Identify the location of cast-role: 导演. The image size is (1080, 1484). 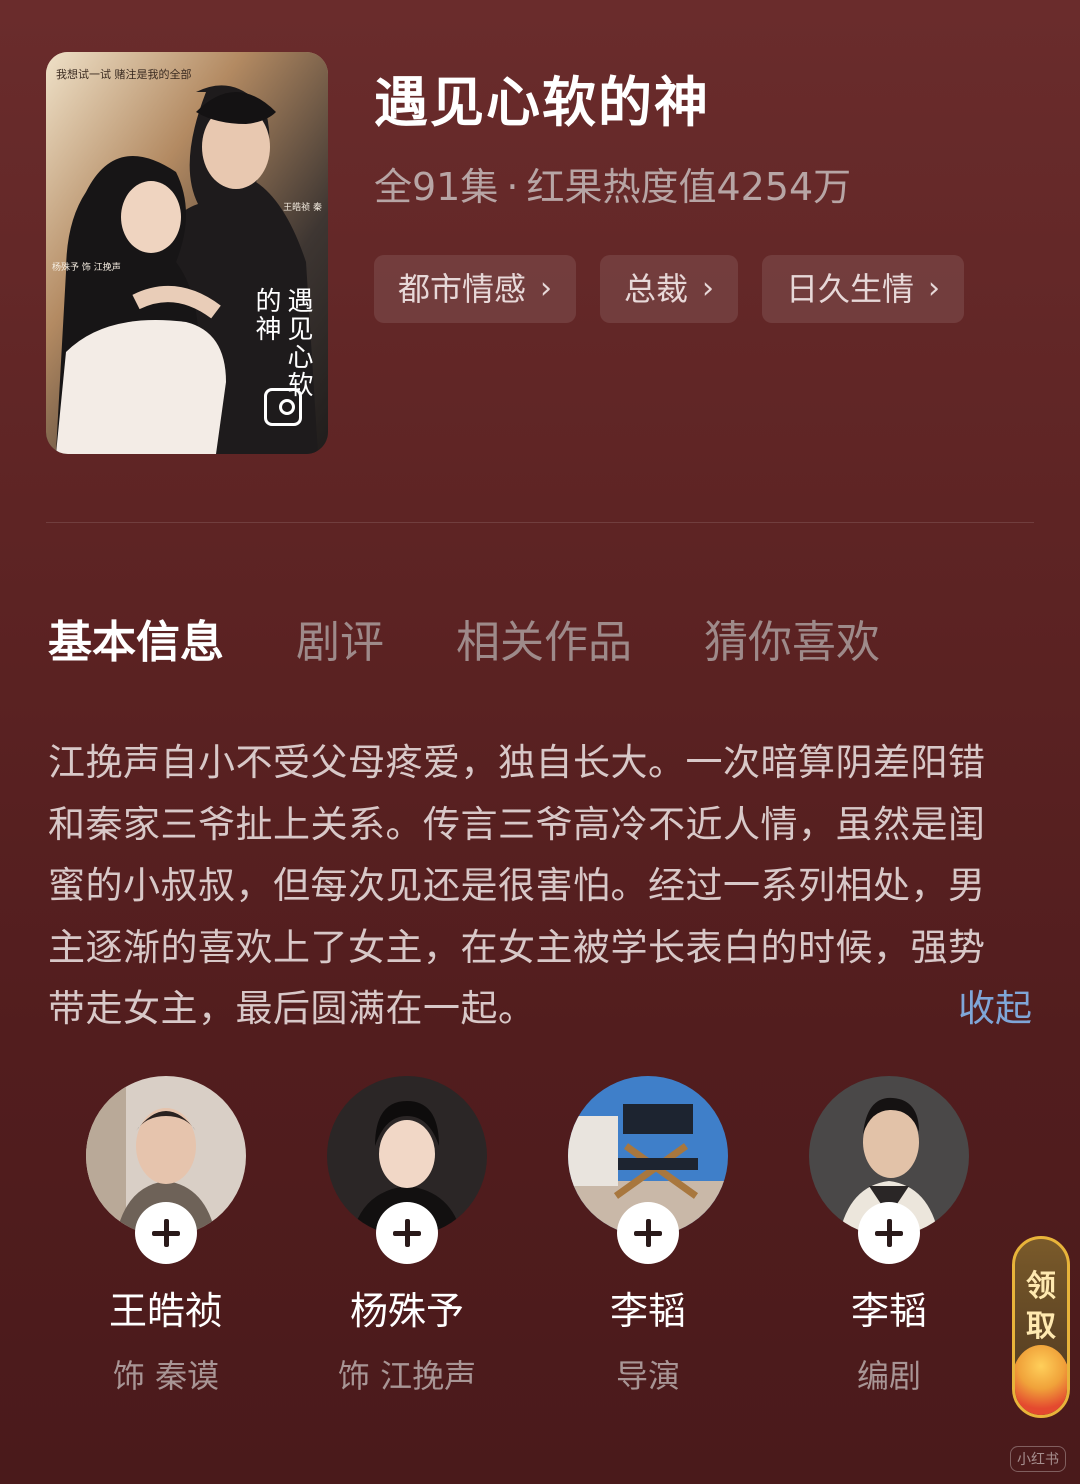
(647, 1376).